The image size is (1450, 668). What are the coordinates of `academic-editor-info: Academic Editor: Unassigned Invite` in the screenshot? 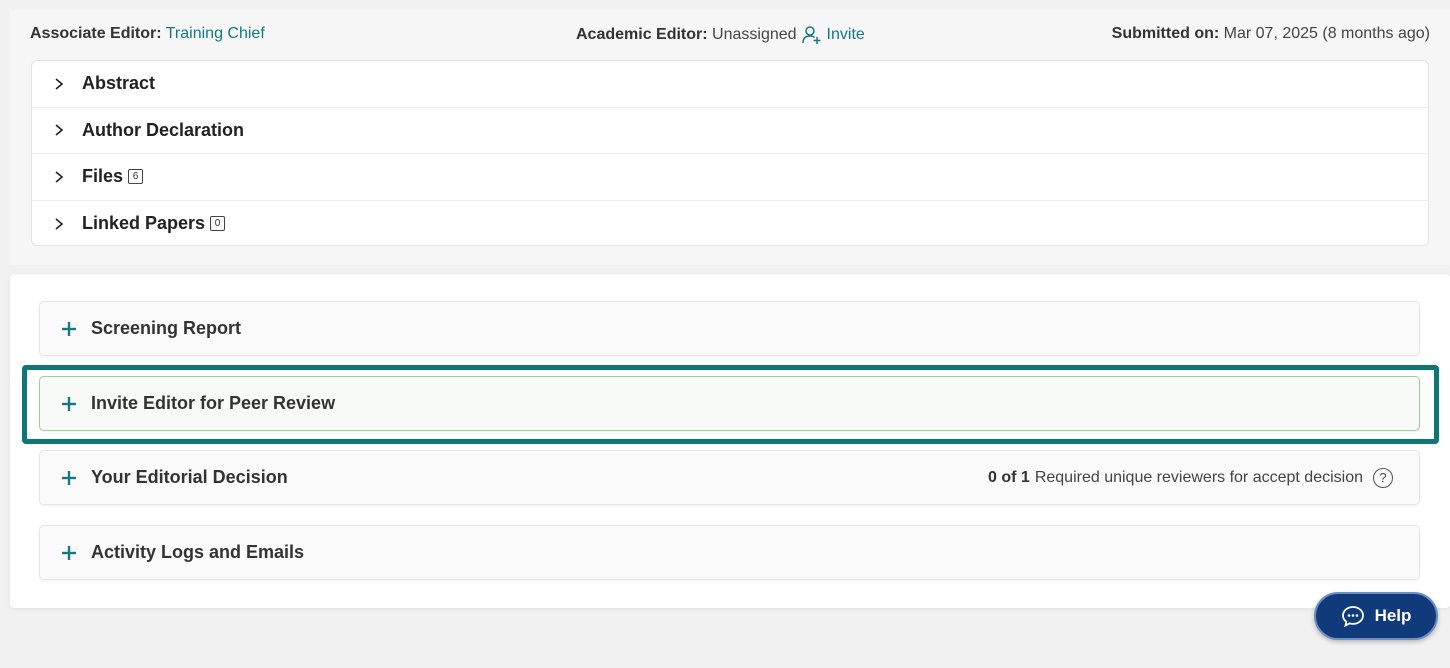 It's located at (720, 35).